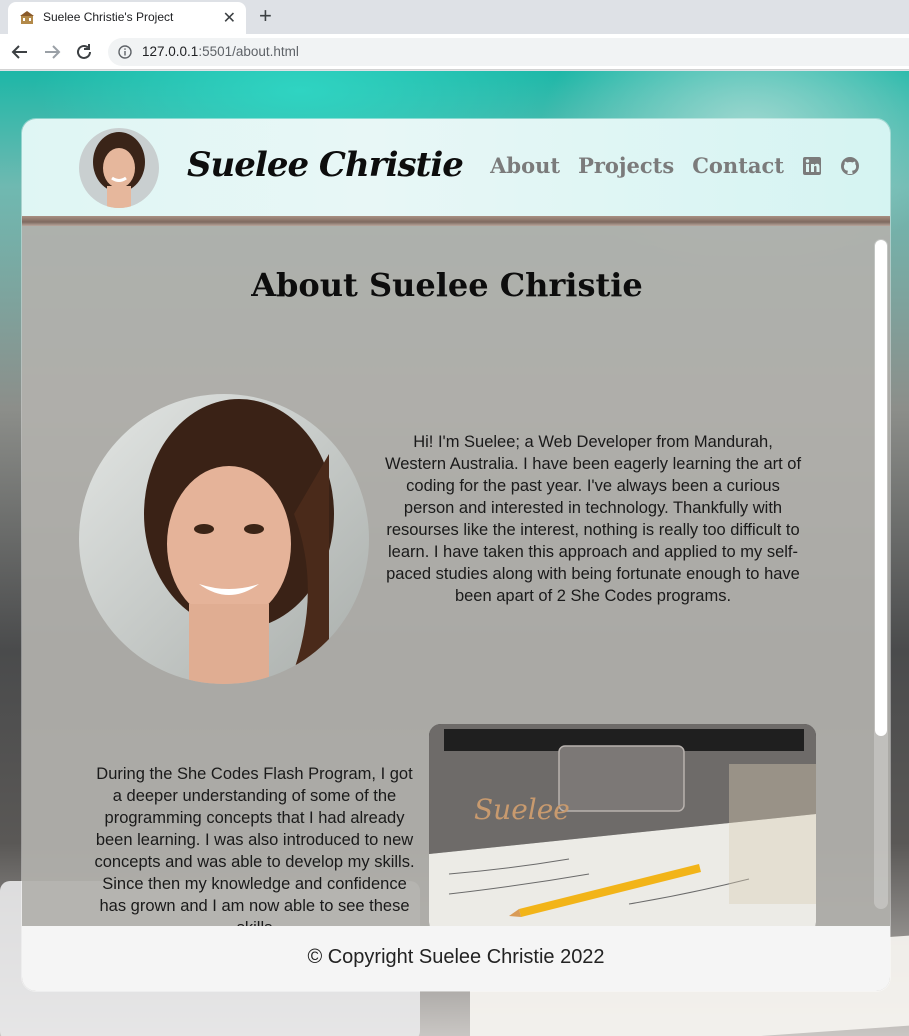  What do you see at coordinates (454, 17) in the screenshot?
I see `browser-tab-bar: Suelee Christie's Project ✕ +` at bounding box center [454, 17].